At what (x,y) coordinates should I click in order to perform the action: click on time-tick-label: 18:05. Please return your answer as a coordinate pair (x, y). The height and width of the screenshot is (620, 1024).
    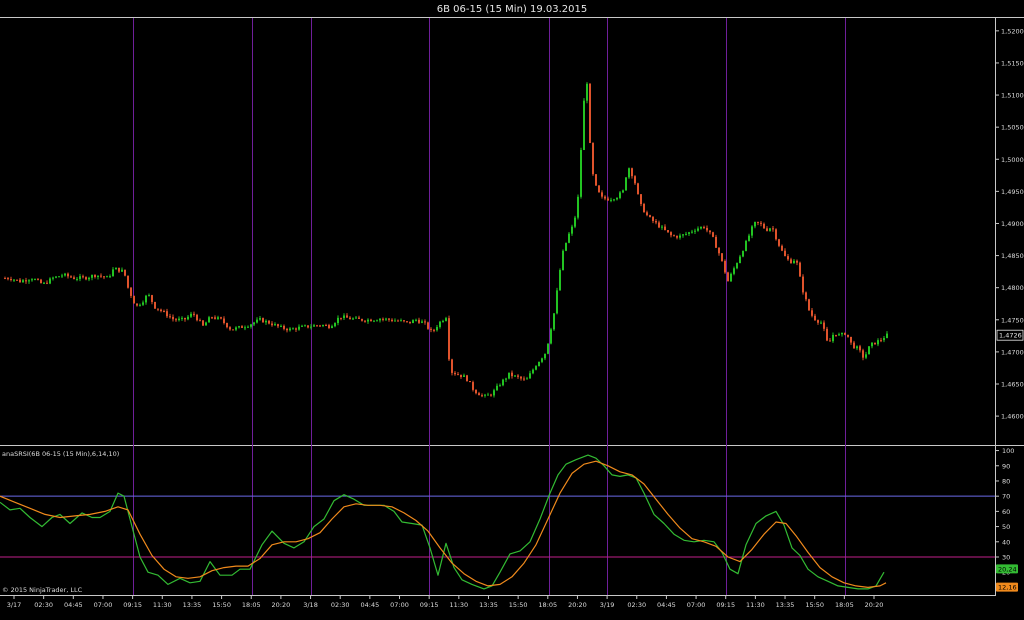
    Looking at the image, I should click on (844, 605).